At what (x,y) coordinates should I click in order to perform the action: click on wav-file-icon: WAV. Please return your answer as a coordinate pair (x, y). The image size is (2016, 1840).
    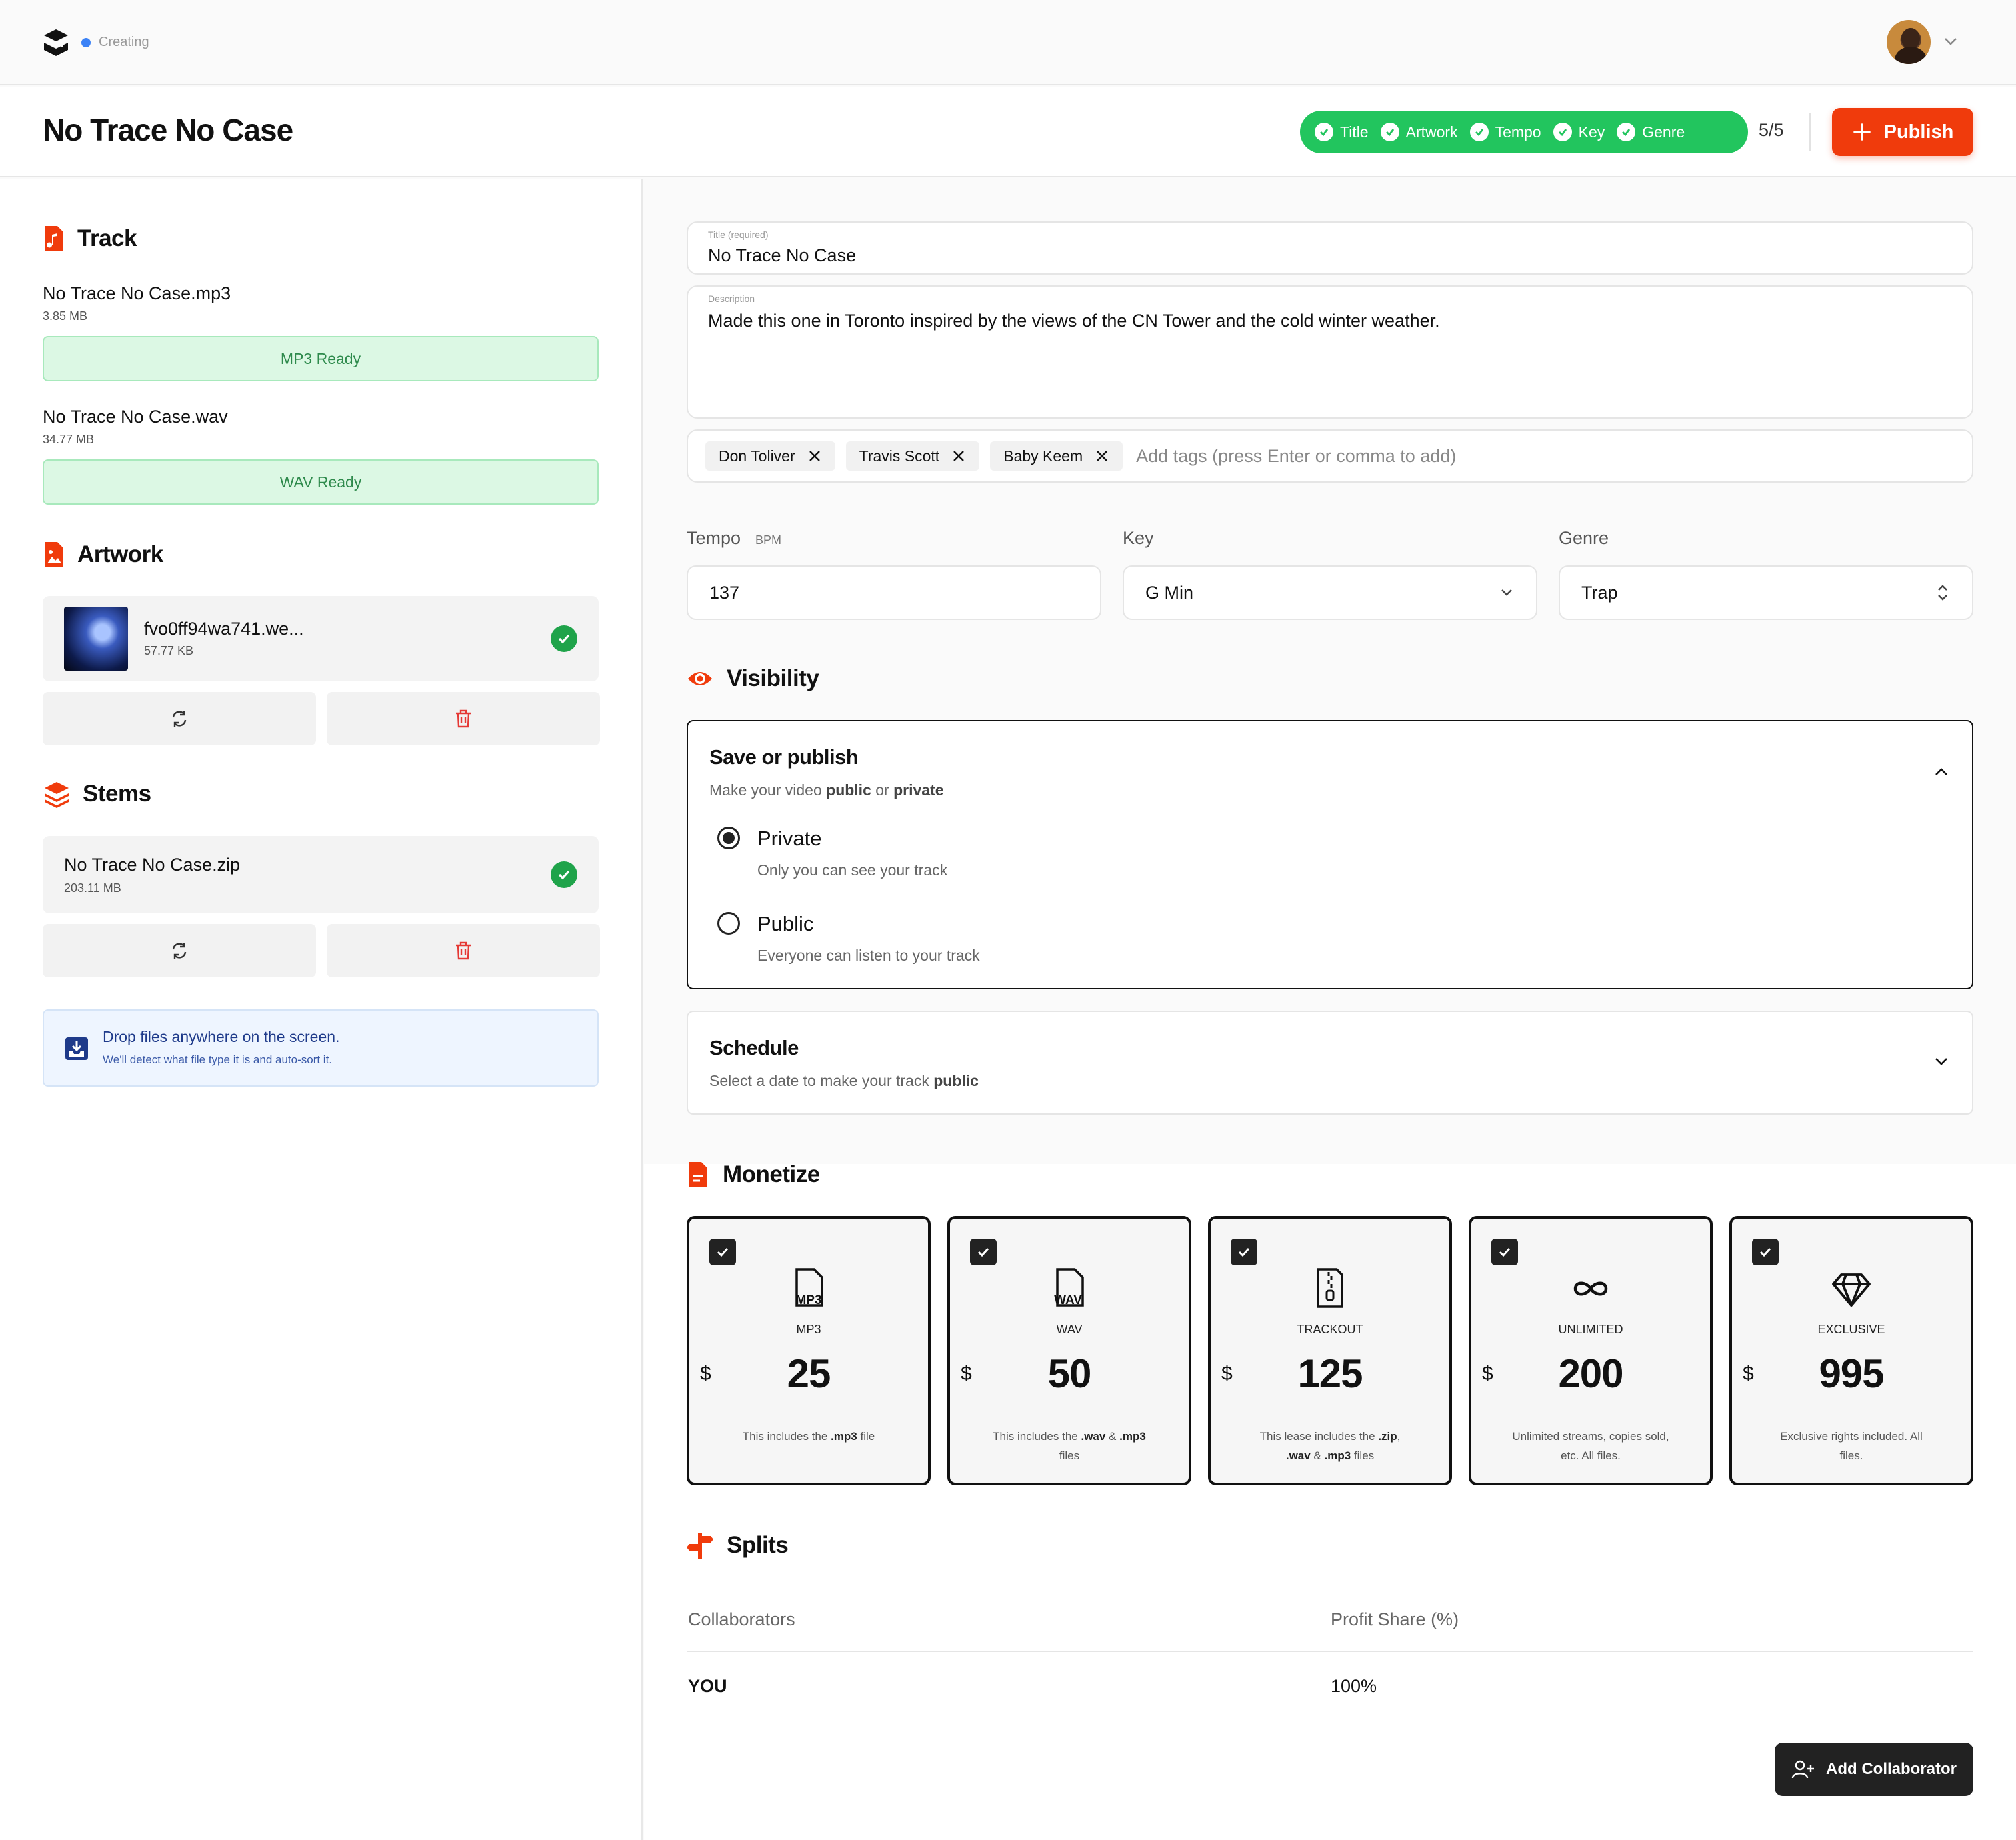
    Looking at the image, I should click on (1069, 1287).